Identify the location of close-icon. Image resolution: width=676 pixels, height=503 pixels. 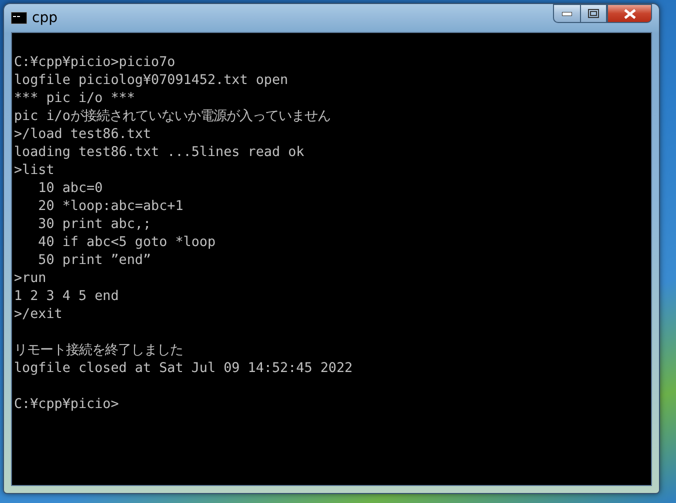
(630, 13).